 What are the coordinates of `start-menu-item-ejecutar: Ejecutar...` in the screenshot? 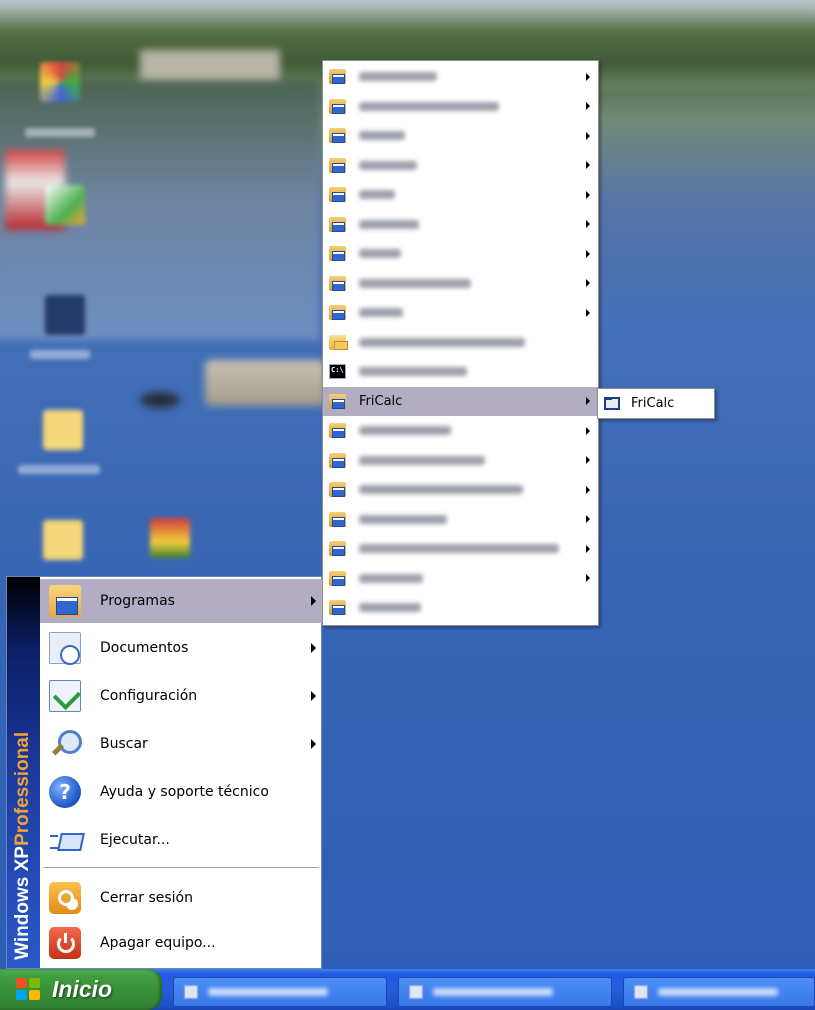 It's located at (181, 840).